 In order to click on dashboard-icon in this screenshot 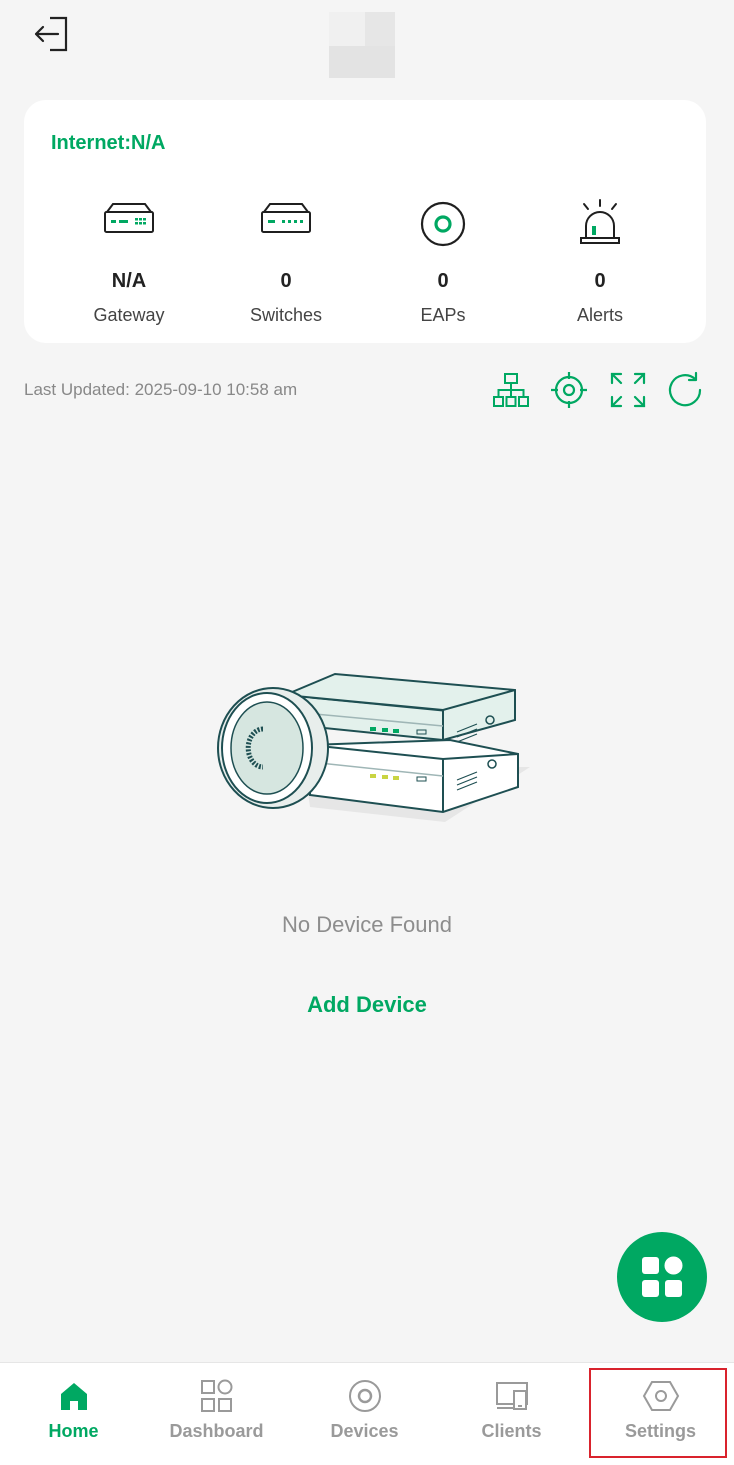, I will do `click(216, 1395)`.